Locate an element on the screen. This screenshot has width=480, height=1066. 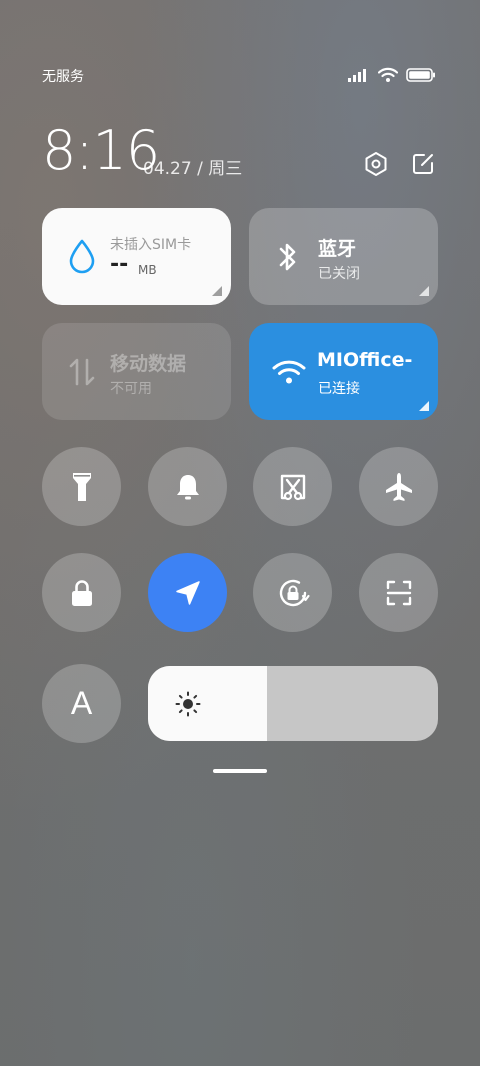
status-icons is located at coordinates (392, 75).